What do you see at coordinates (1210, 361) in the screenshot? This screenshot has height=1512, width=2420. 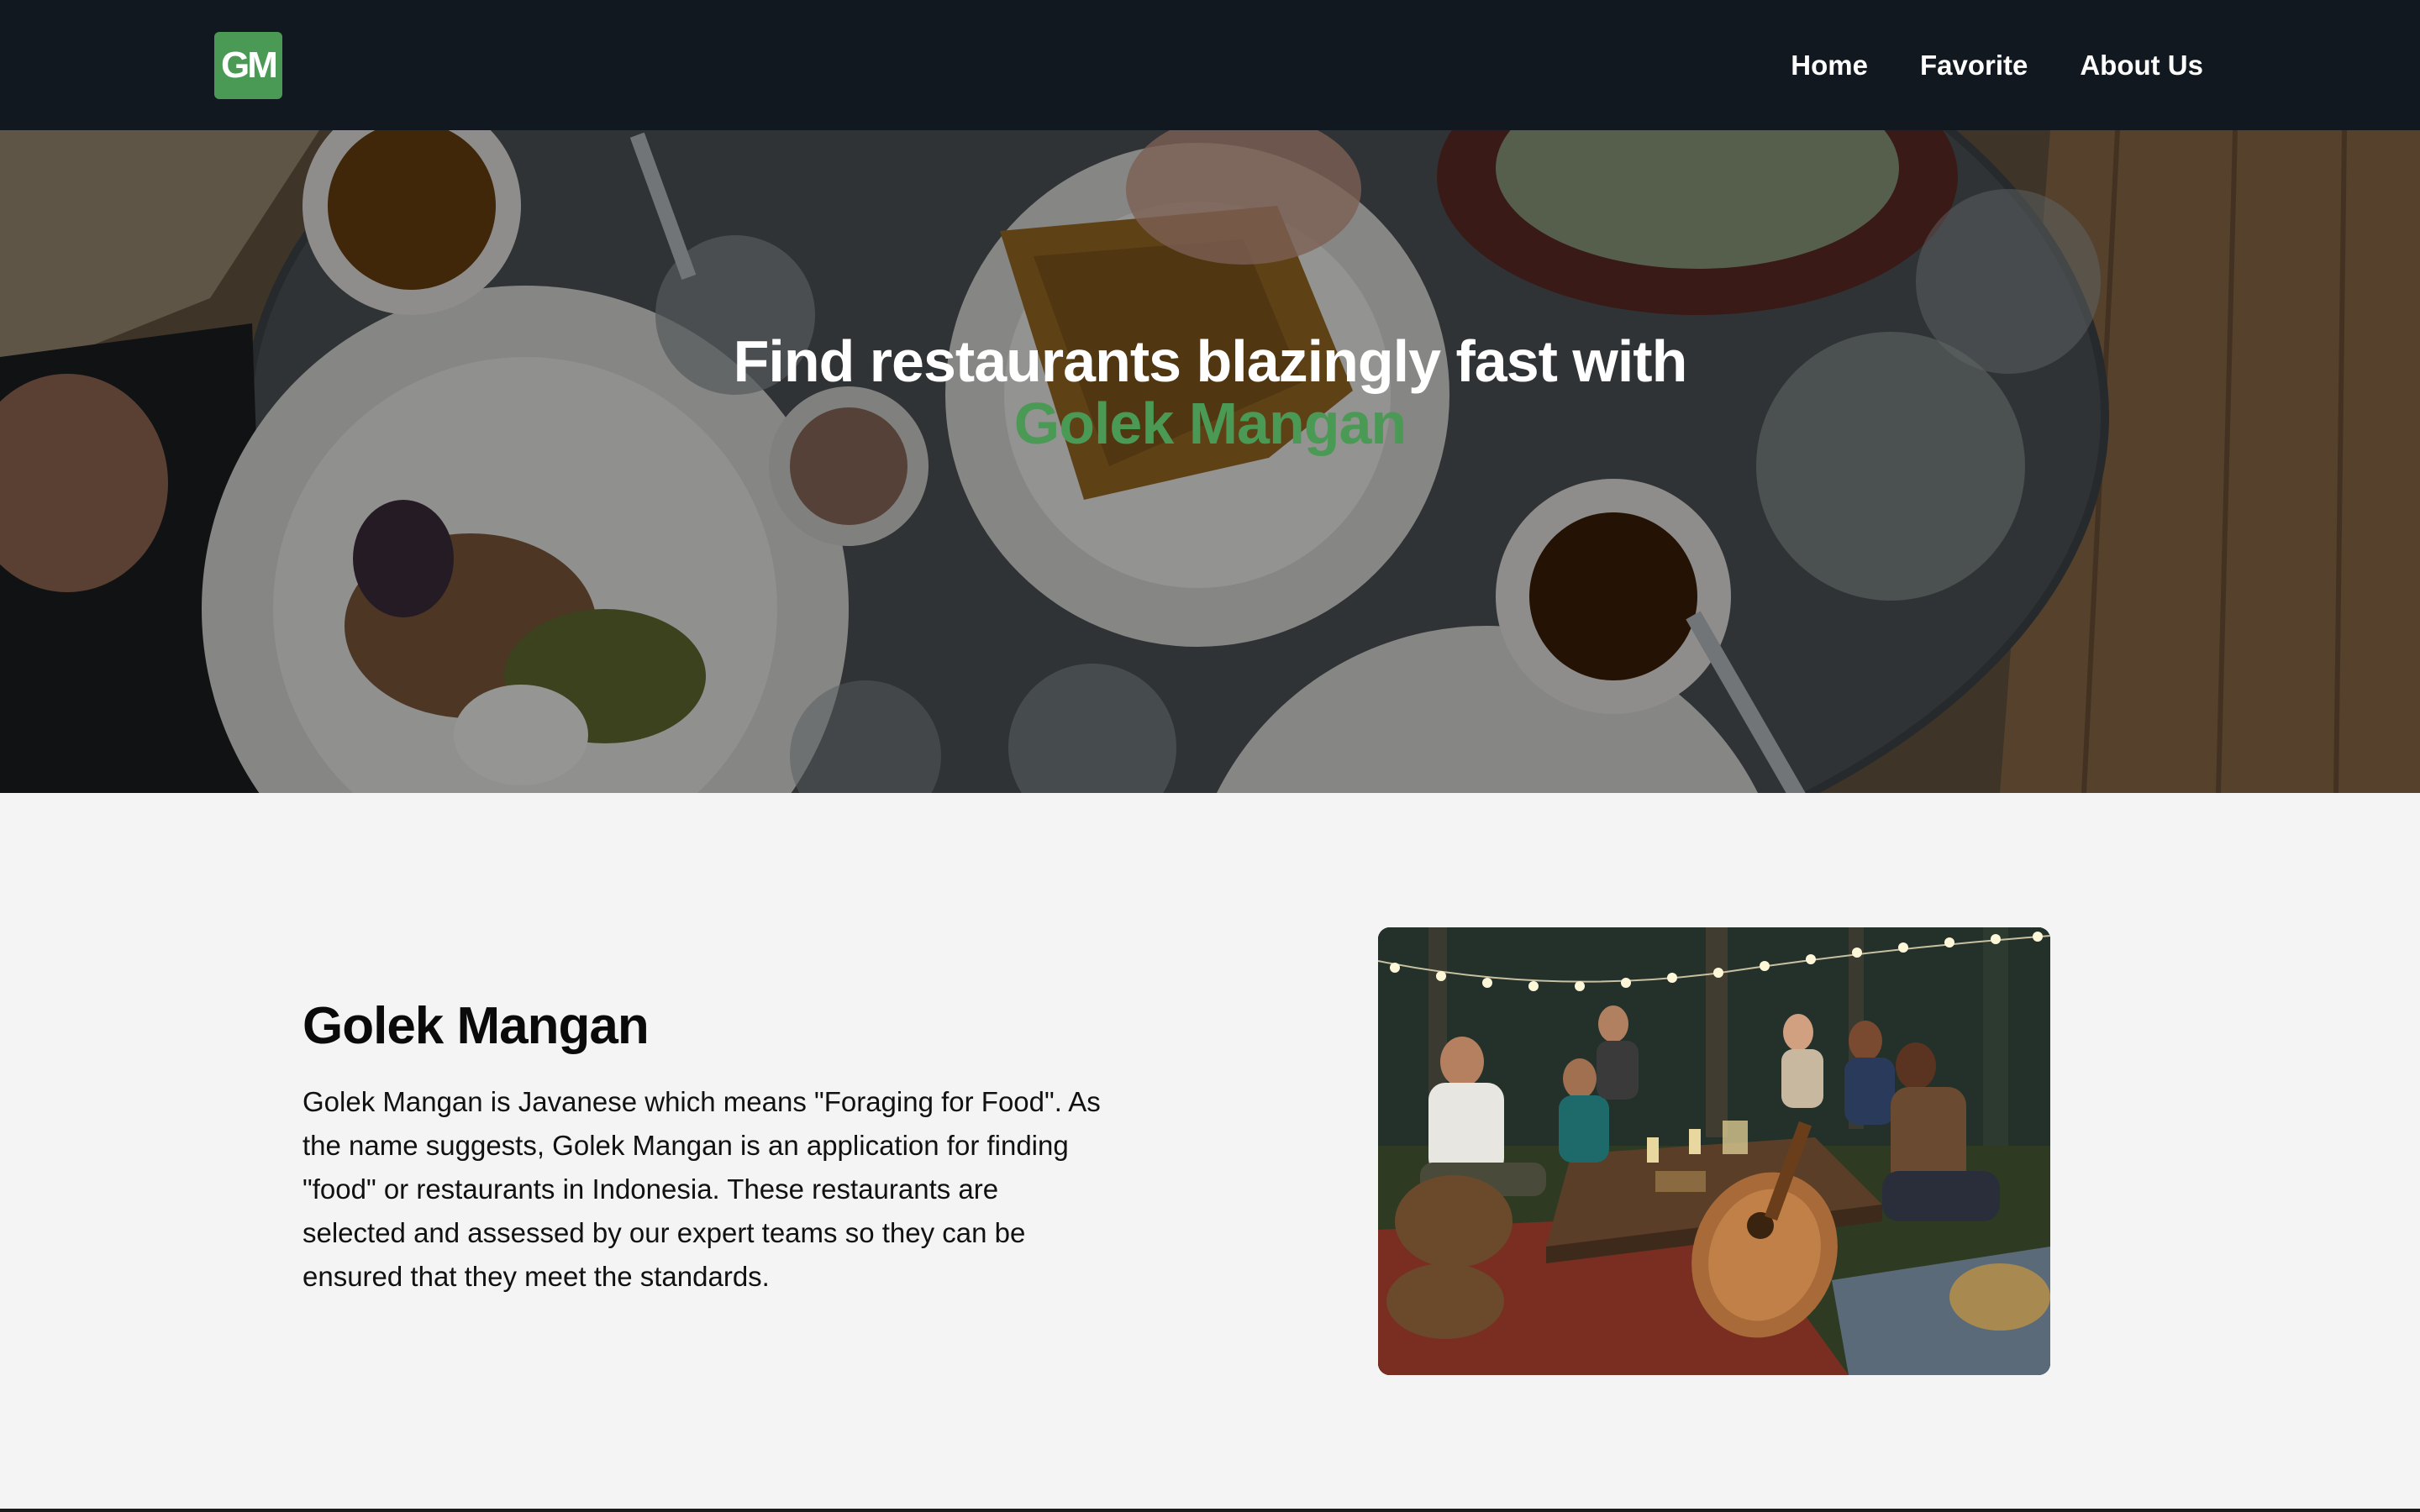 I see `hero-headline-text: Find restaurants blazingly fast with` at bounding box center [1210, 361].